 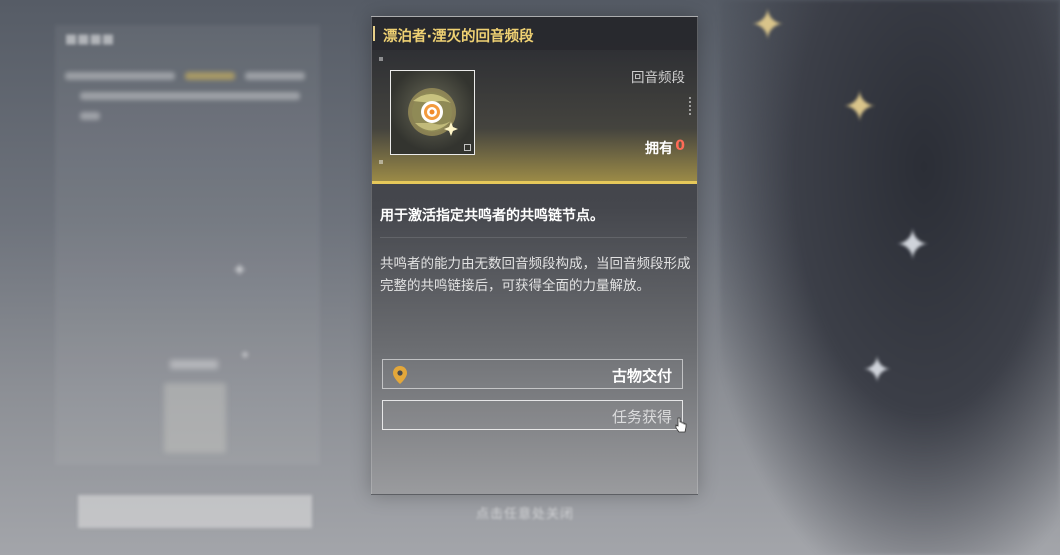 I want to click on source-button-antique-delivery: 古物交付, so click(x=532, y=374).